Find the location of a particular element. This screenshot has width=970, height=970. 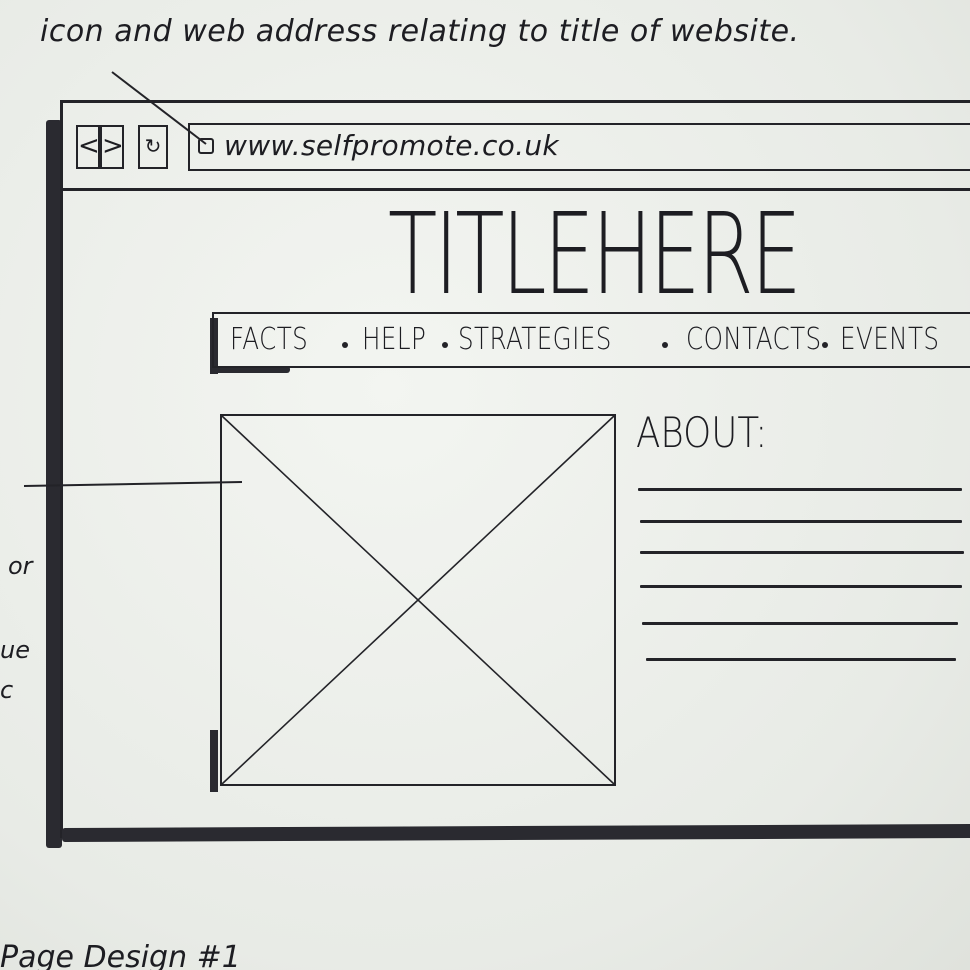

annotation-side-text: c is located at coordinates (7, 690).